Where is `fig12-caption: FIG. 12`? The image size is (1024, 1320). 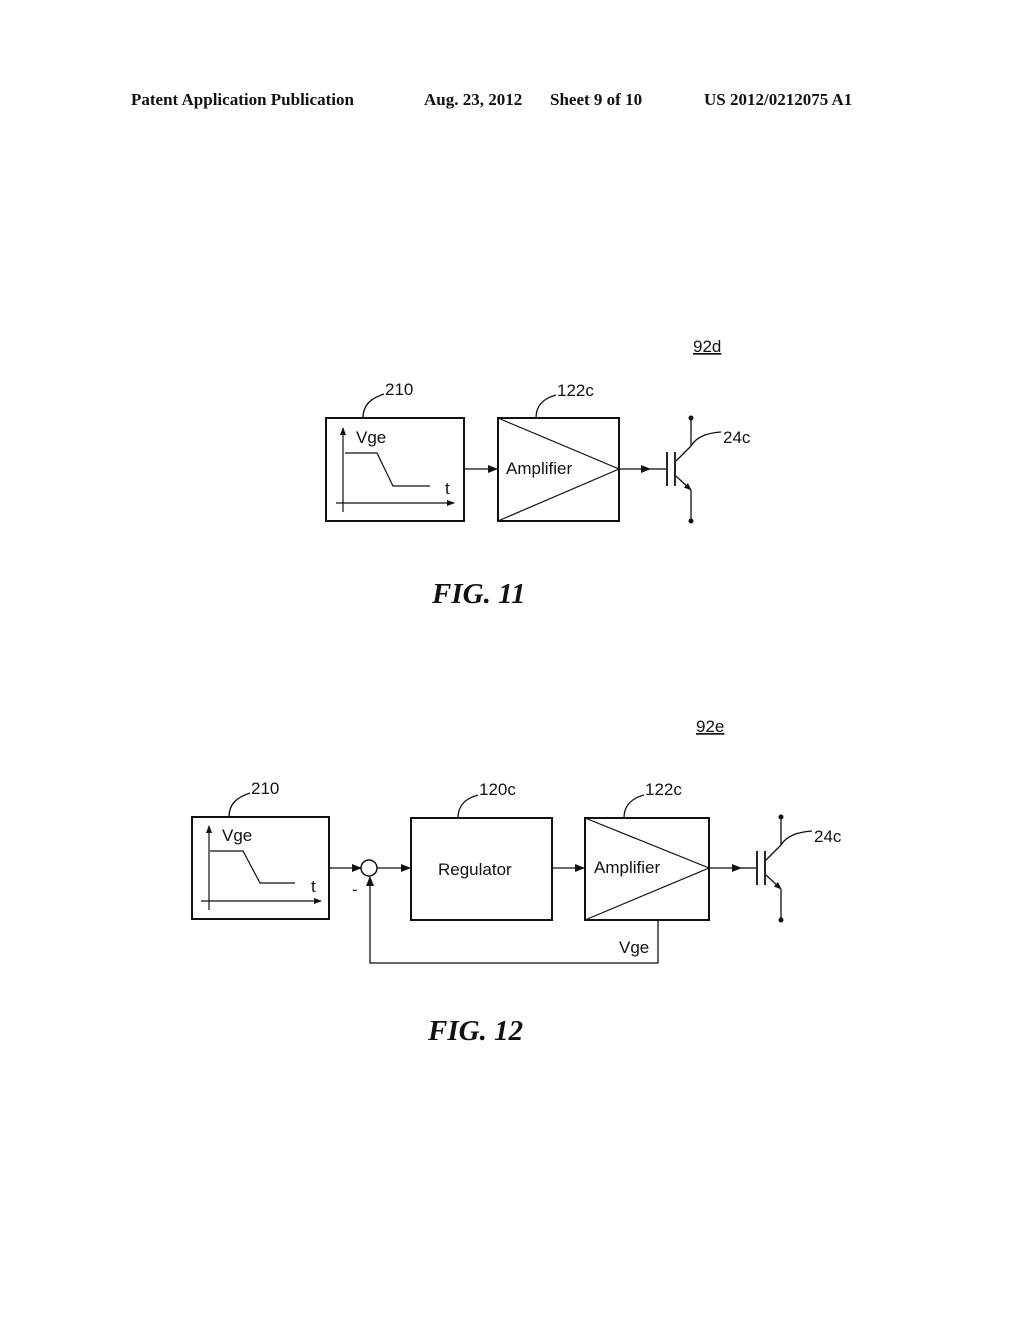 fig12-caption: FIG. 12 is located at coordinates (475, 1031).